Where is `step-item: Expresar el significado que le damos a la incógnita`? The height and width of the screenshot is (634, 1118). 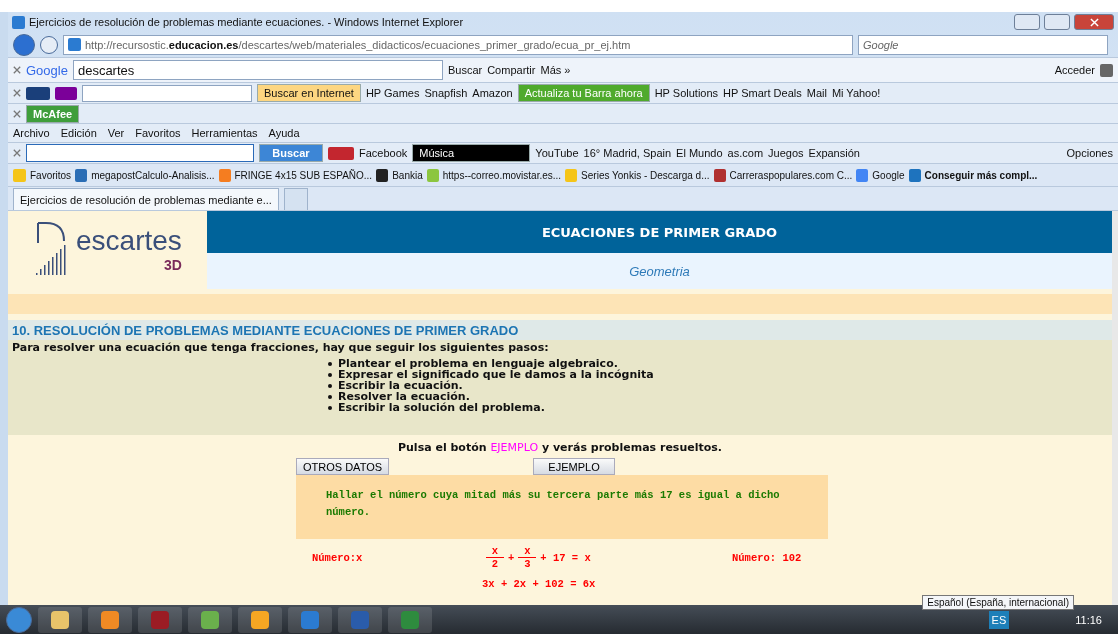
step-item: Expresar el significado que le damos a la incógnita is located at coordinates (496, 374).